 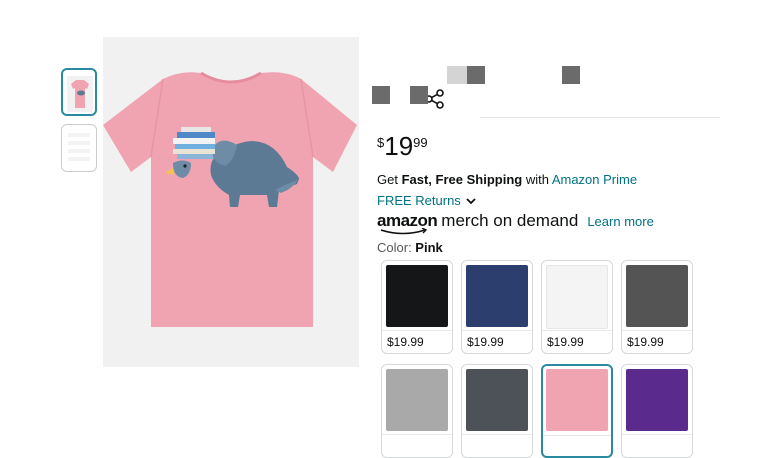 I want to click on merch-on-demand-text: merch on demand, so click(x=510, y=220).